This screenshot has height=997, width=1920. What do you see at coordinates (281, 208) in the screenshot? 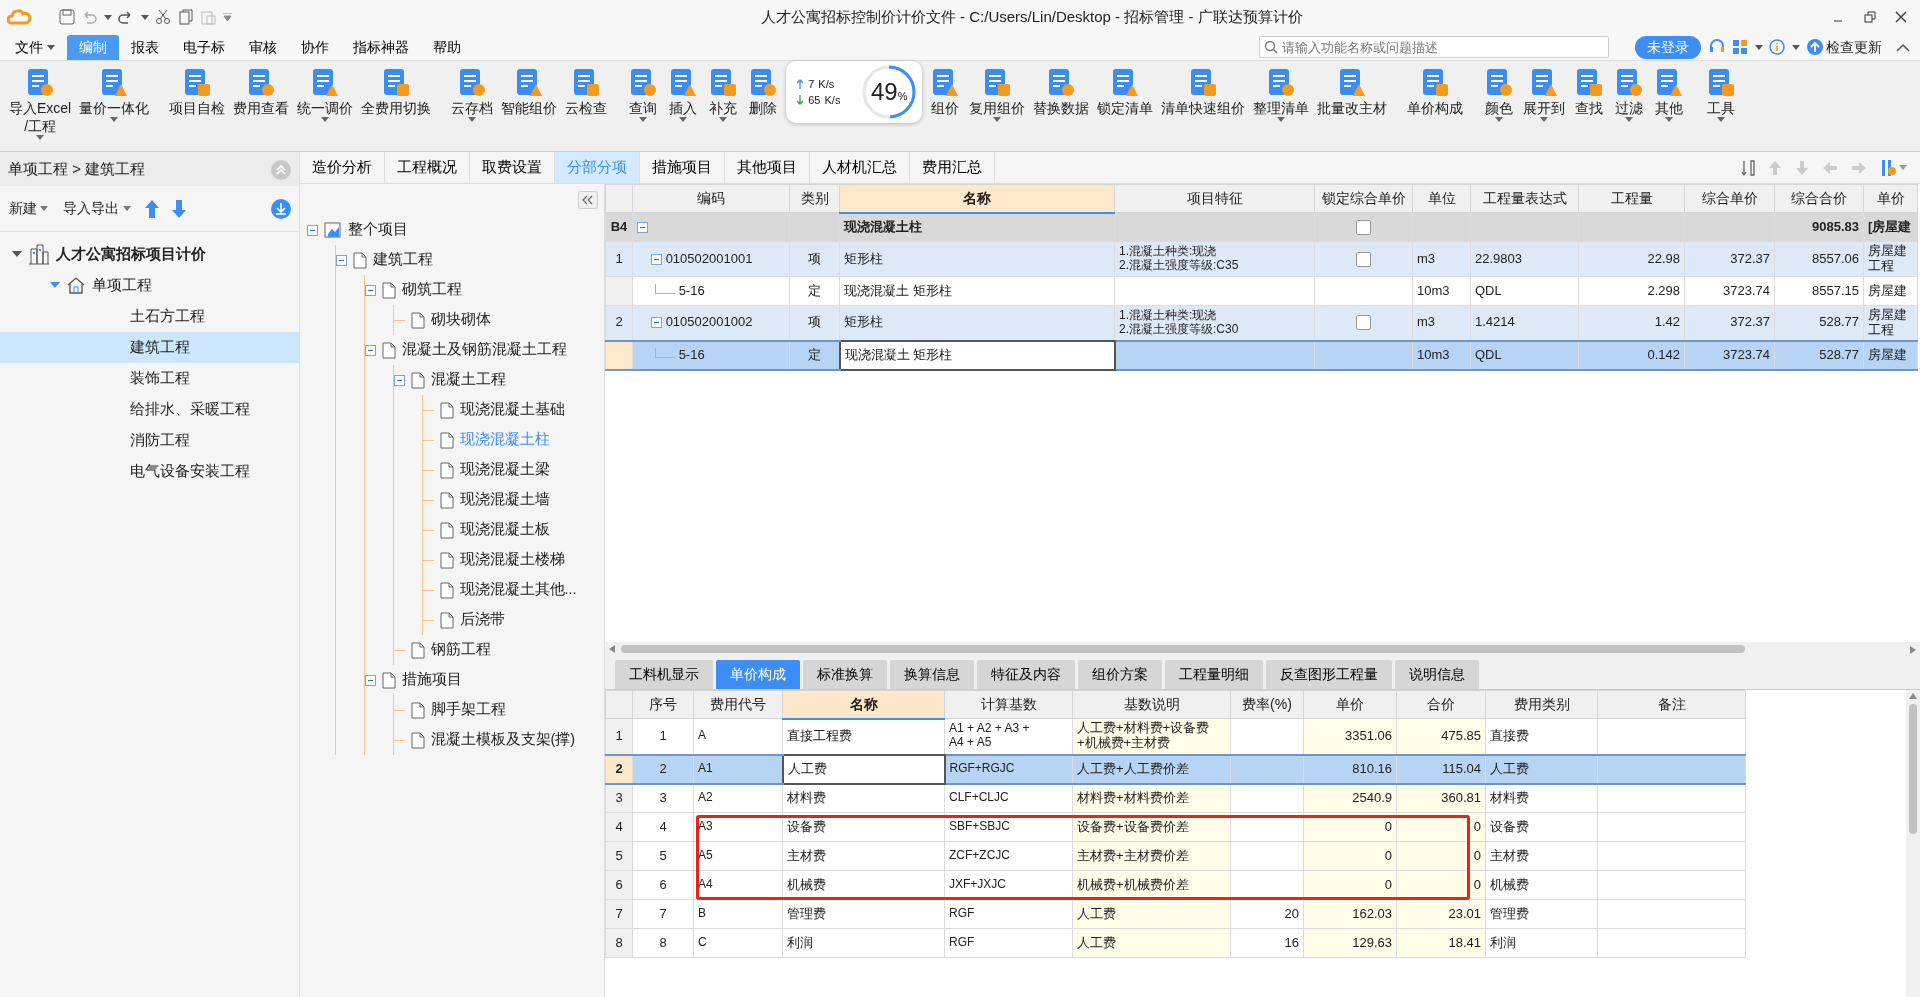
I see `download-icon` at bounding box center [281, 208].